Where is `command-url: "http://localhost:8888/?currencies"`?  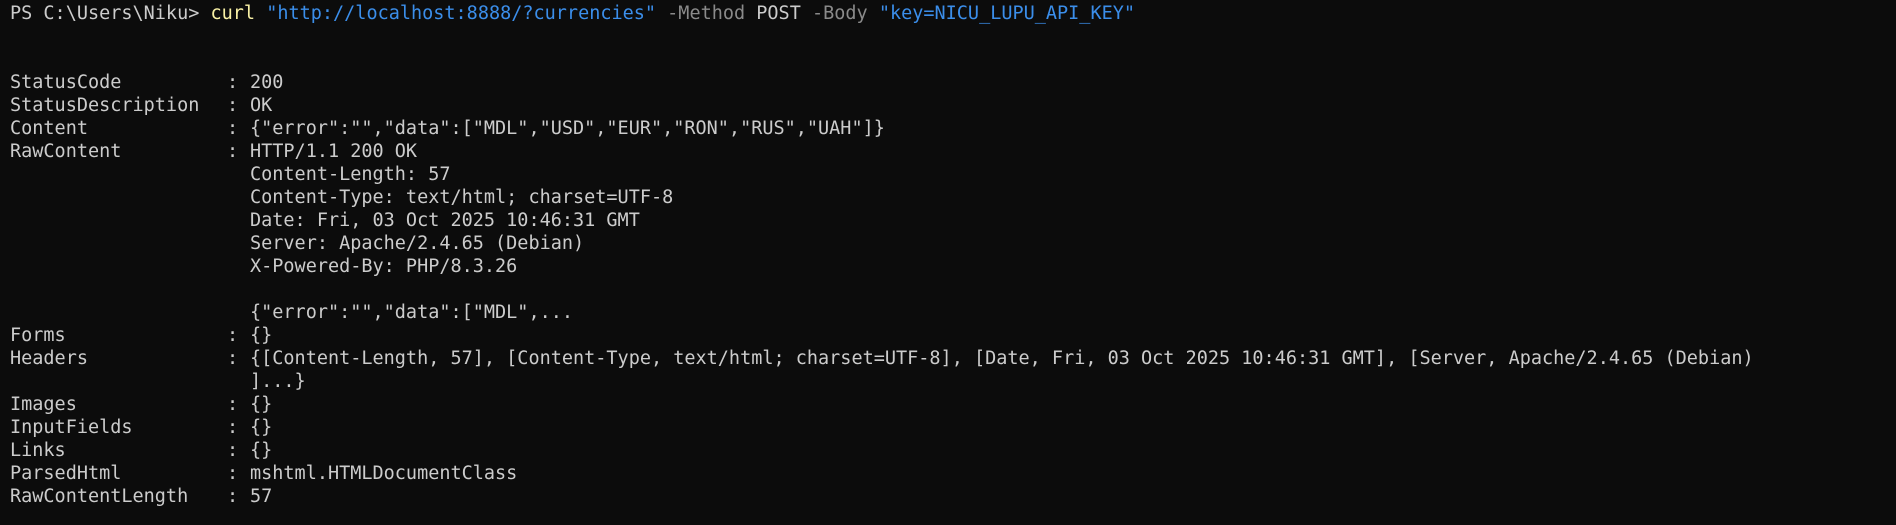 command-url: "http://localhost:8888/?currencies" is located at coordinates (461, 13).